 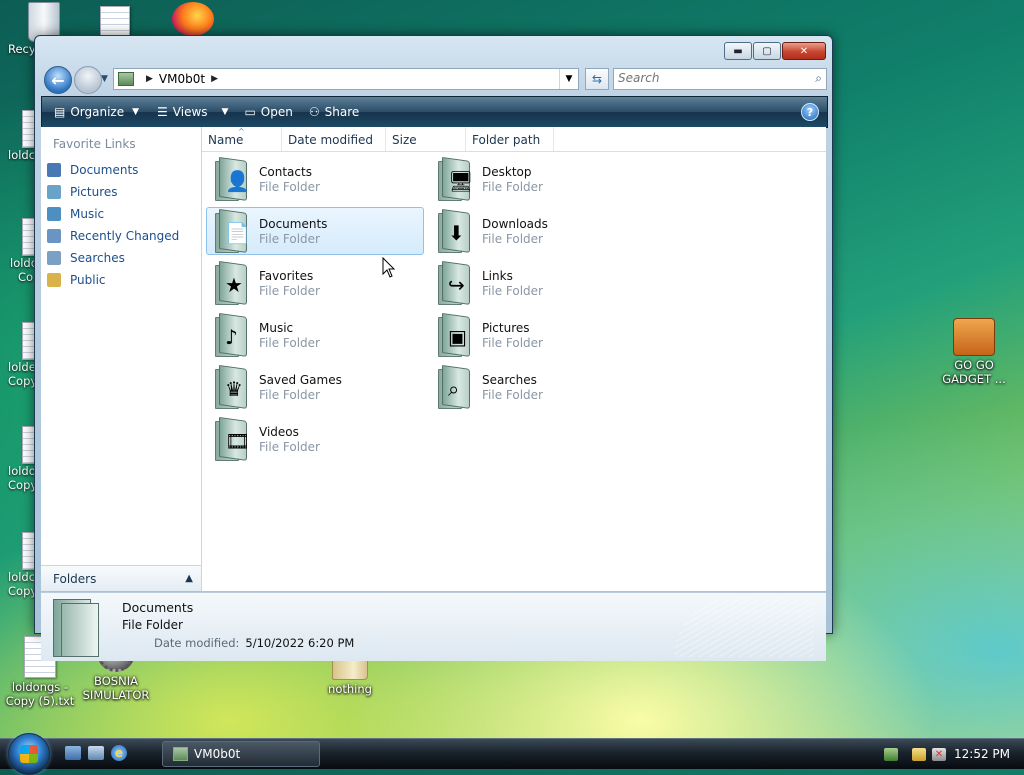 I want to click on folder-item: ↪ Links File Folder, so click(x=538, y=283).